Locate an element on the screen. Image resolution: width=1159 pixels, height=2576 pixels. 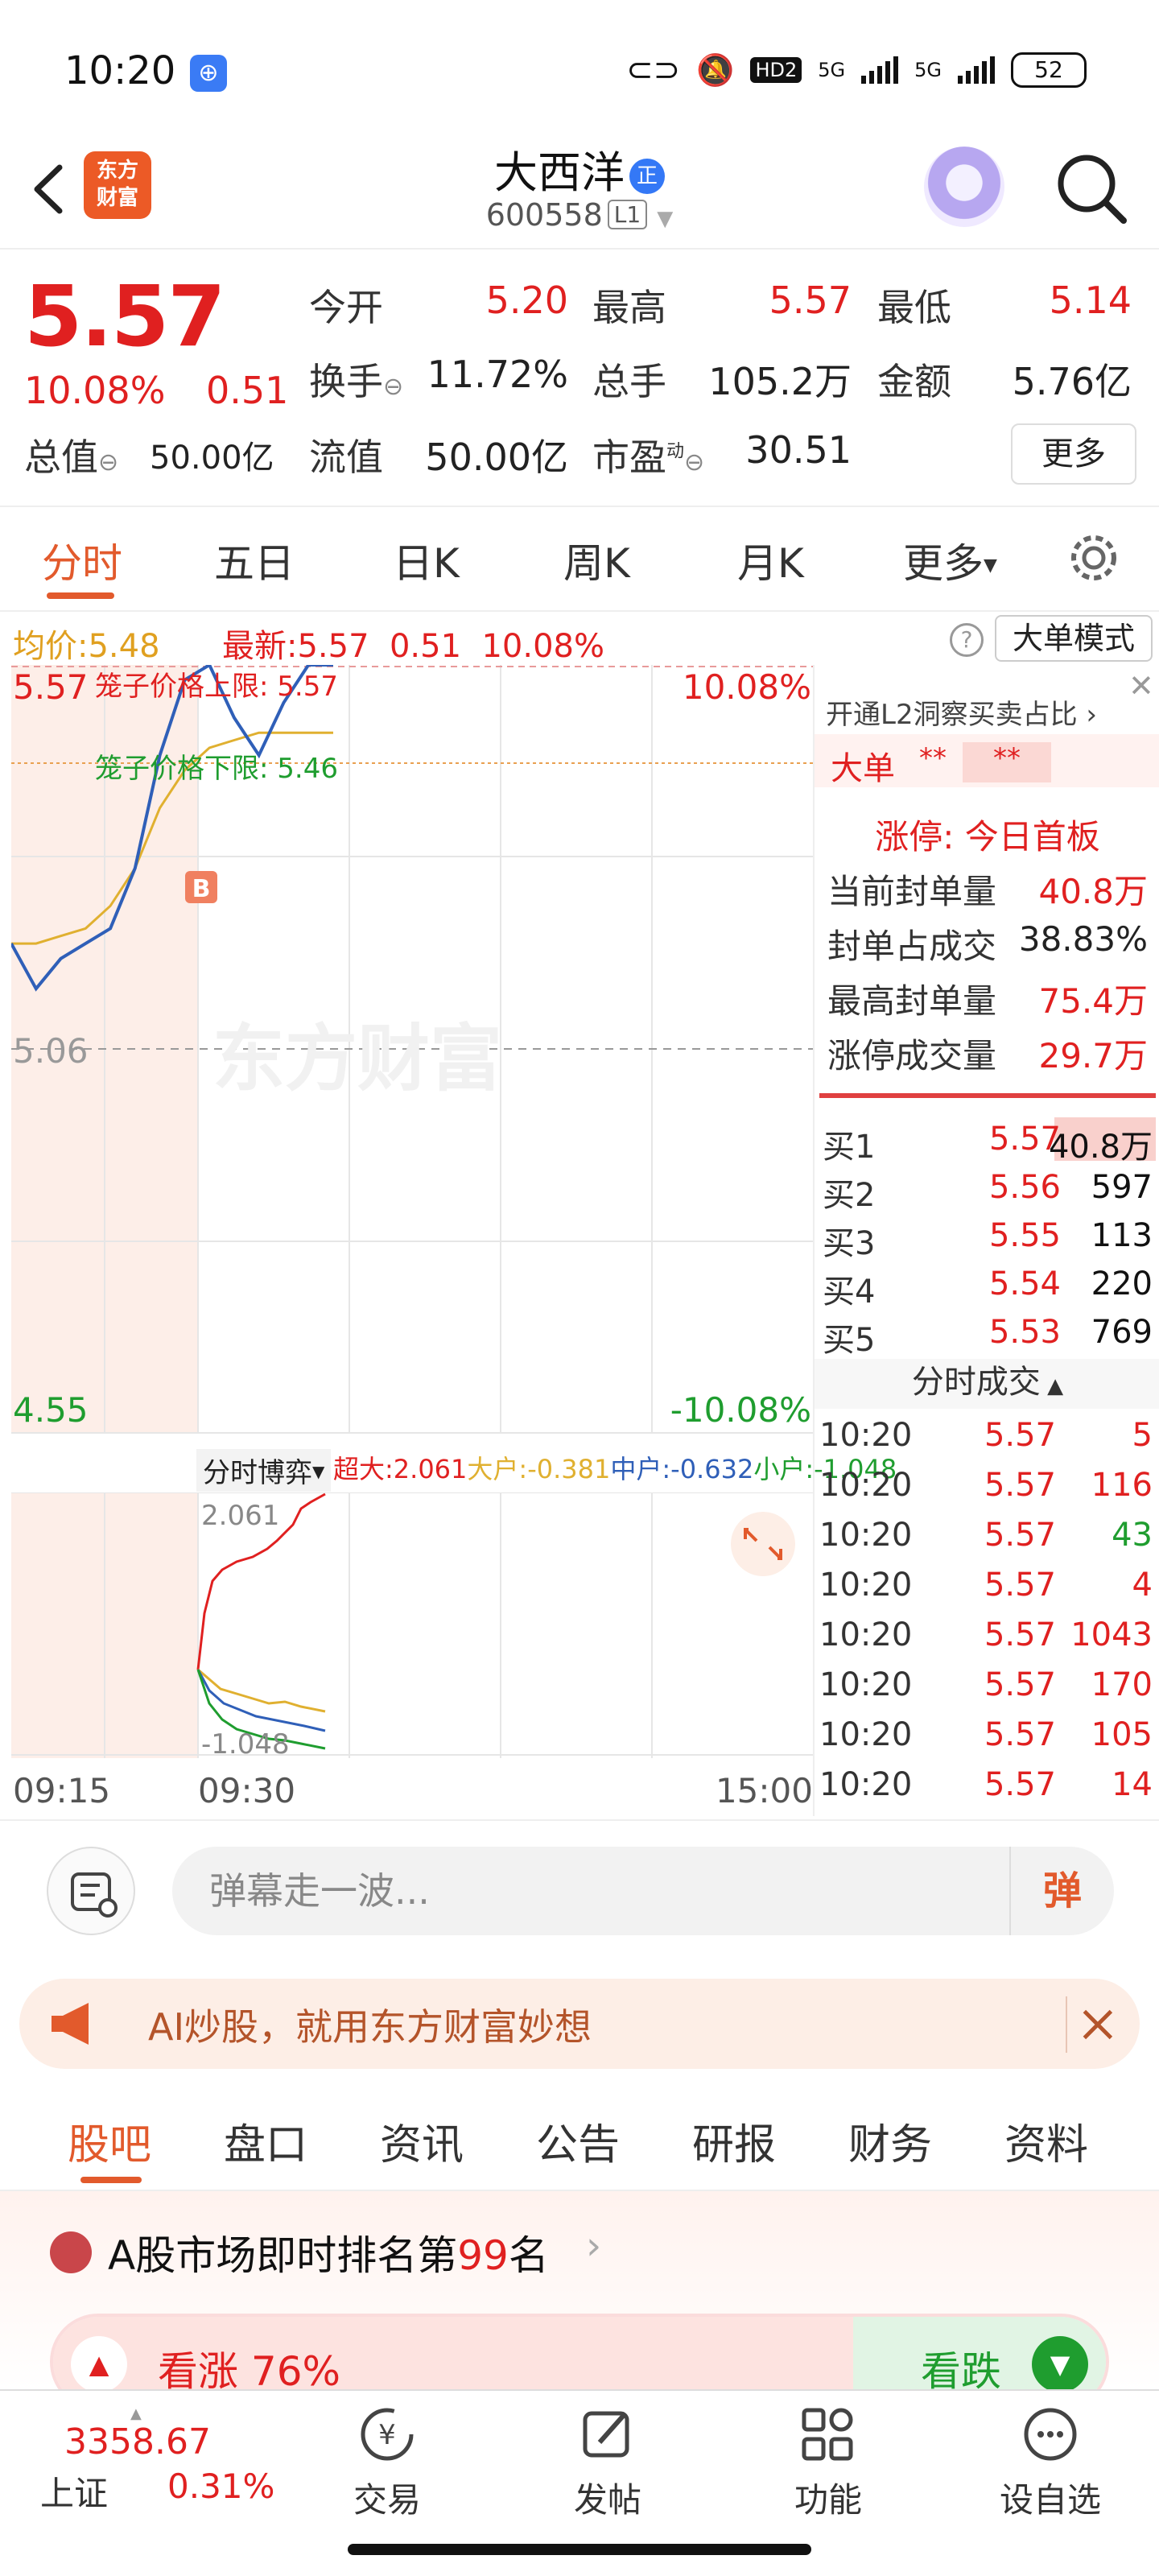
big-order-mode-button: 大单模式 is located at coordinates (1074, 638).